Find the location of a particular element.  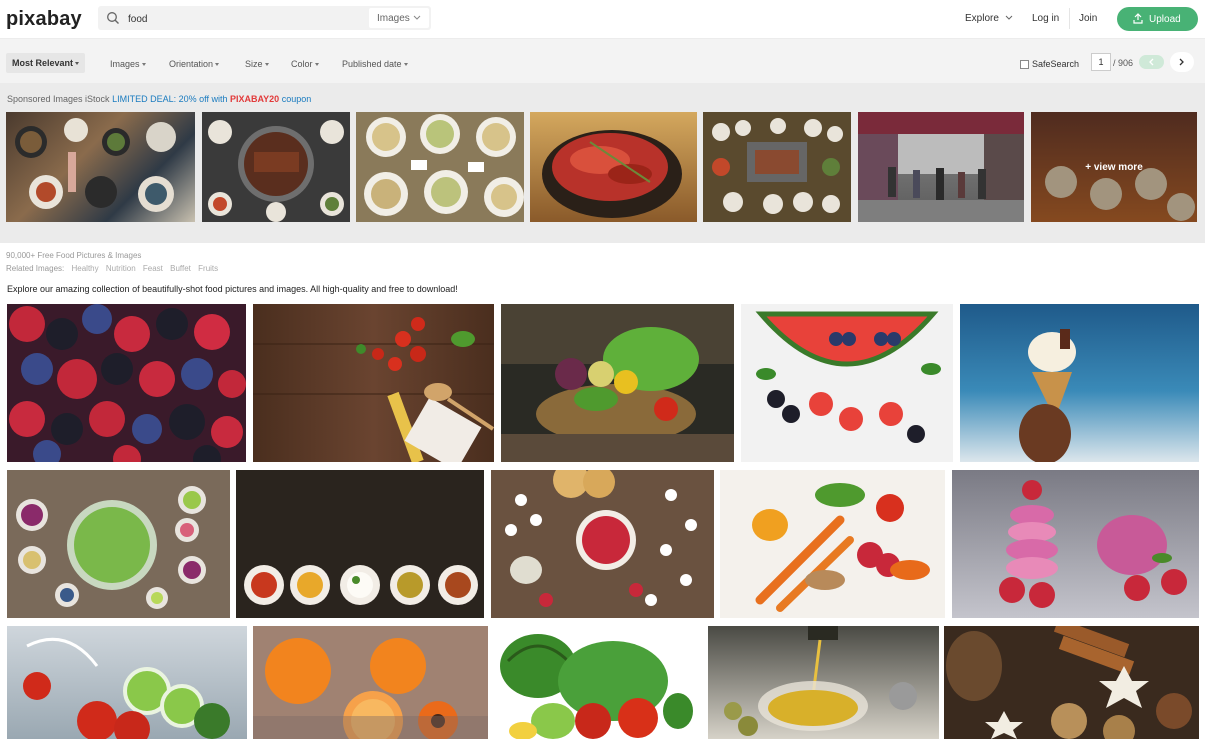

olive-oil-pour-photo is located at coordinates (820, 681).